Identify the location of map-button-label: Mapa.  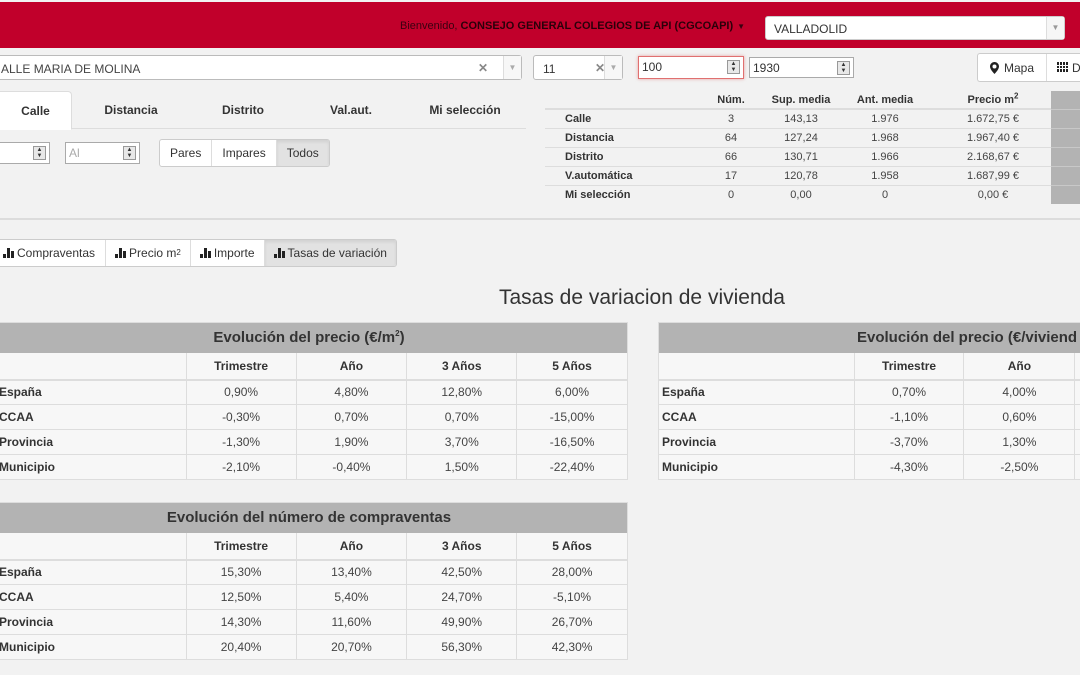
(1019, 67).